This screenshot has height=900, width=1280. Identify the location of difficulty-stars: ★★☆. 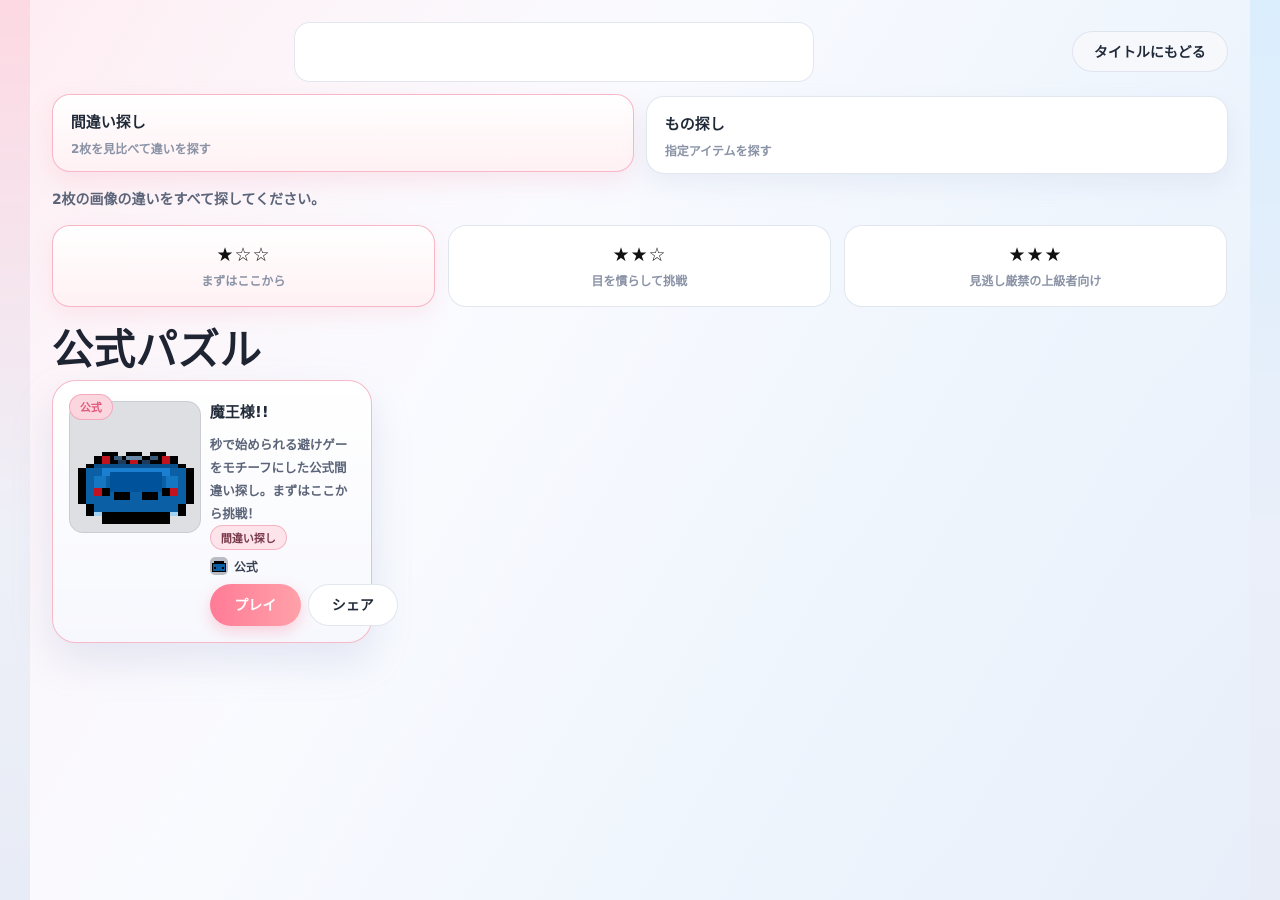
(639, 254).